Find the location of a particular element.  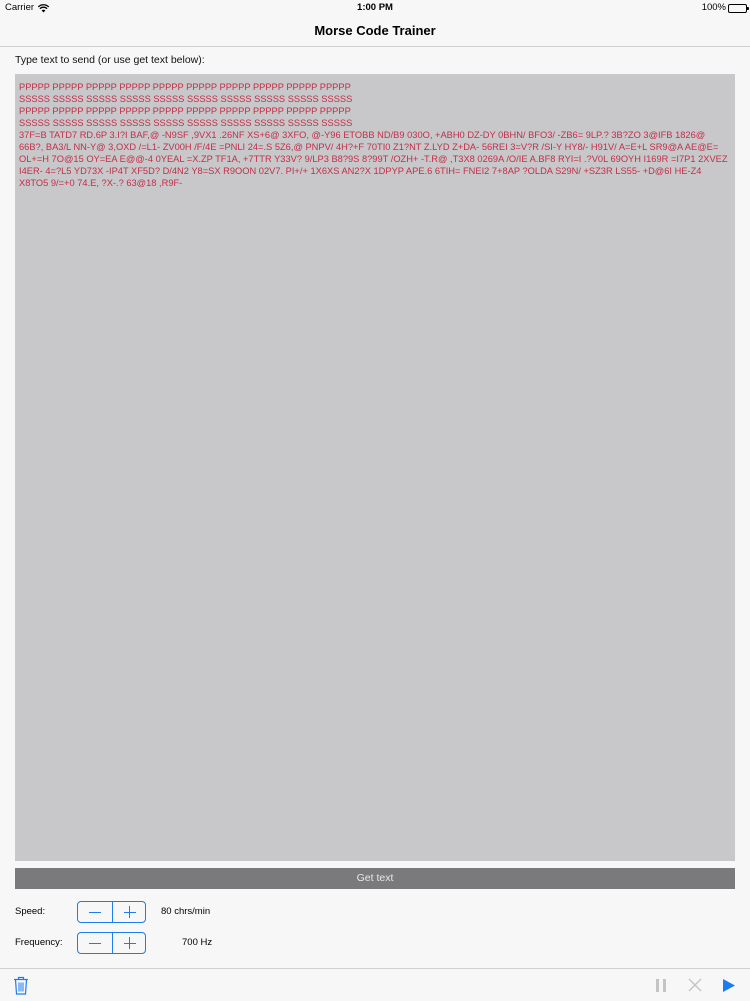

frequency-stepper is located at coordinates (111, 943).